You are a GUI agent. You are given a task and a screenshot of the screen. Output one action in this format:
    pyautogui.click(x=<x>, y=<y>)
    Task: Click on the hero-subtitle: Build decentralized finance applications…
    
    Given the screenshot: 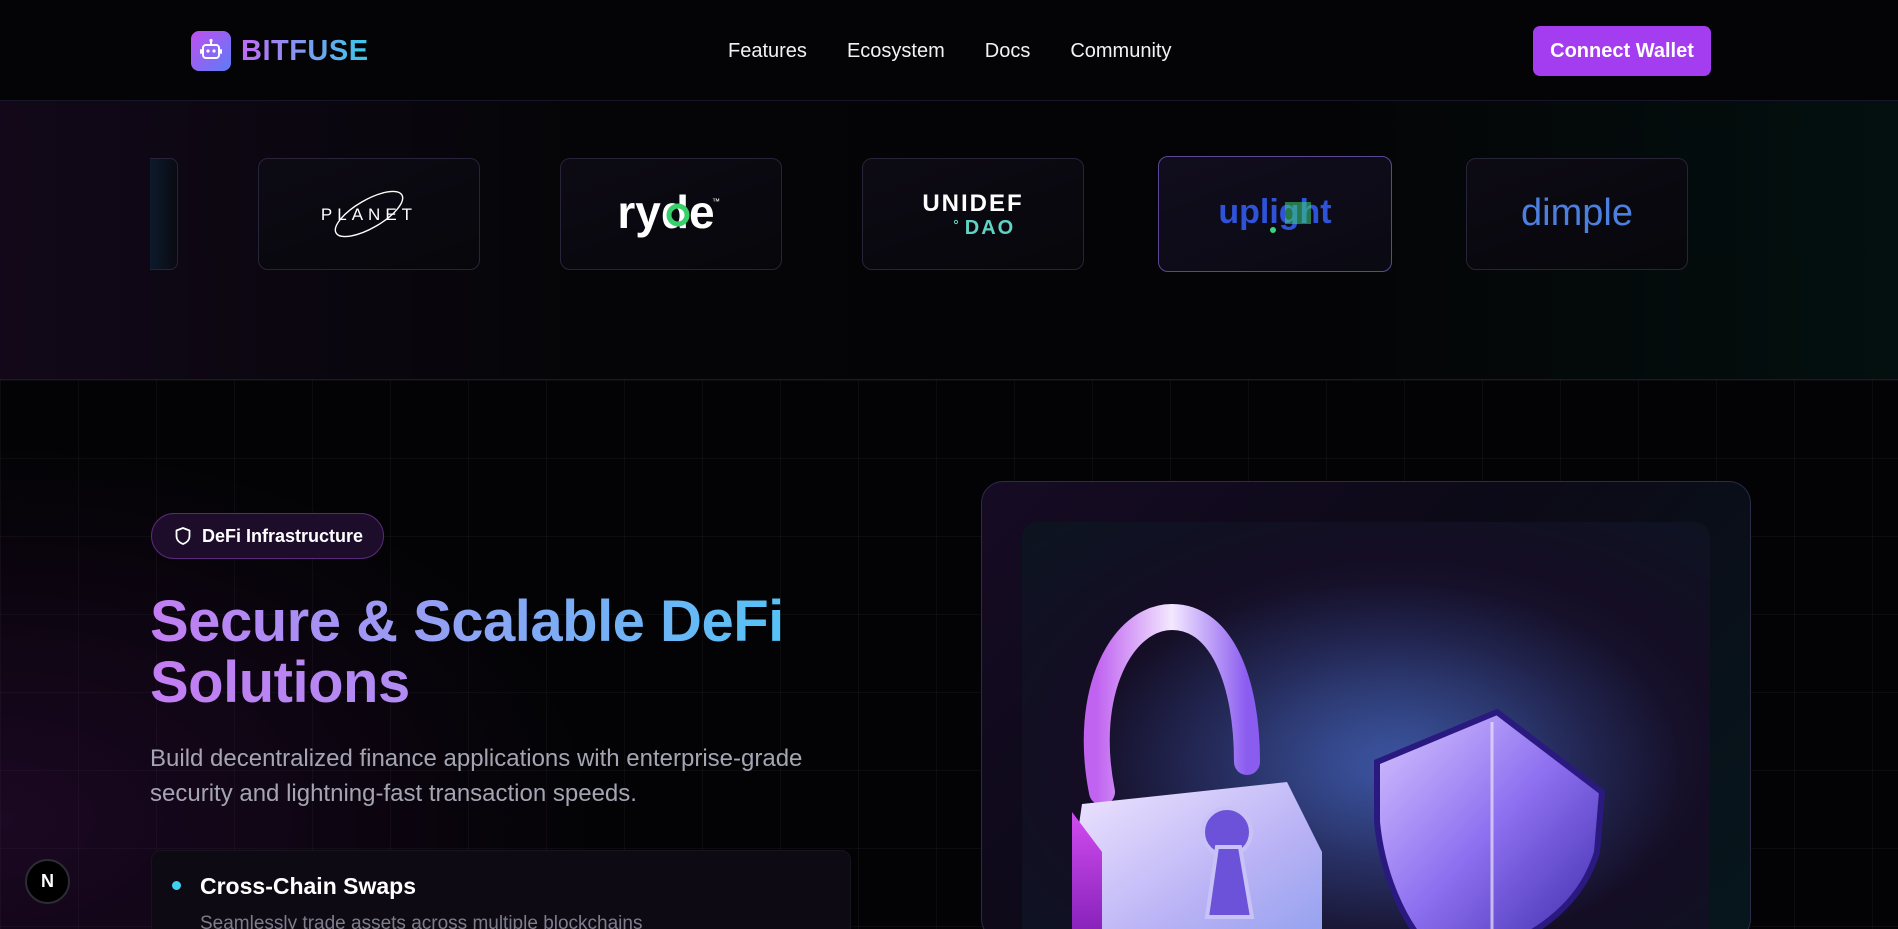 What is the action you would take?
    pyautogui.click(x=476, y=776)
    